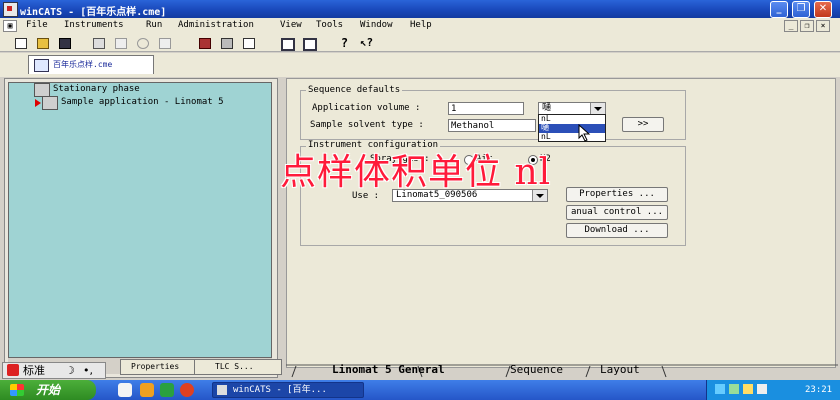 This screenshot has height=400, width=840. What do you see at coordinates (83, 64) in the screenshot?
I see `document-tab-label: 百年乐点样.cme` at bounding box center [83, 64].